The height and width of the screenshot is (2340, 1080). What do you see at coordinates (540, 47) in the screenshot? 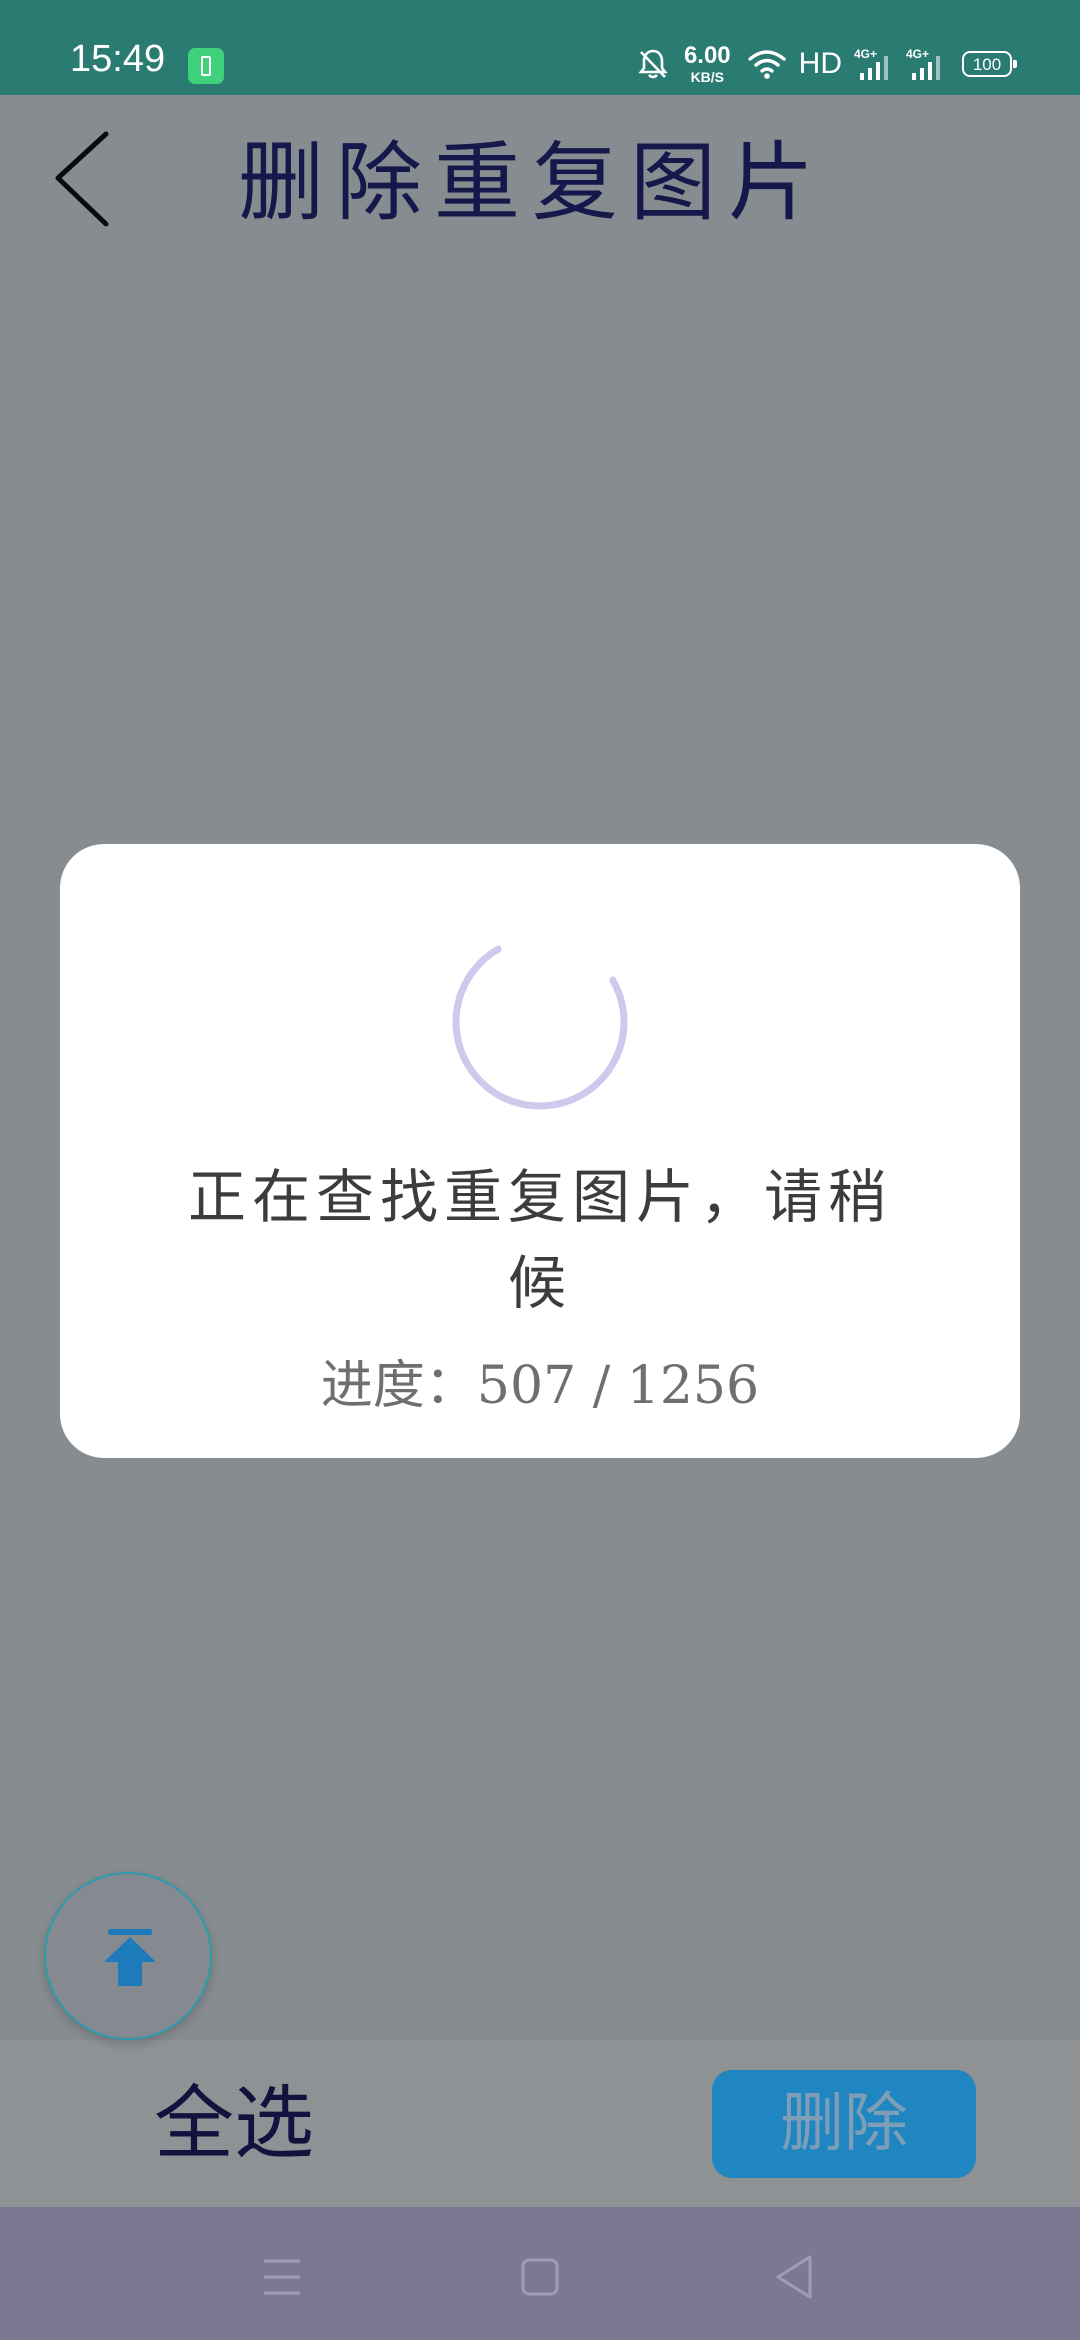
I see `status-bar: 15:49 6.00 KB/S HD 4G+ 4G+ 100` at bounding box center [540, 47].